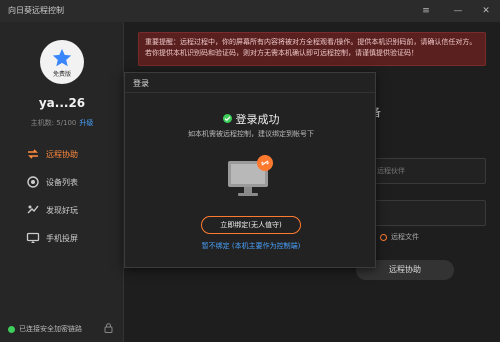 This screenshot has width=500, height=342. I want to click on status-dot-icon, so click(11, 329).